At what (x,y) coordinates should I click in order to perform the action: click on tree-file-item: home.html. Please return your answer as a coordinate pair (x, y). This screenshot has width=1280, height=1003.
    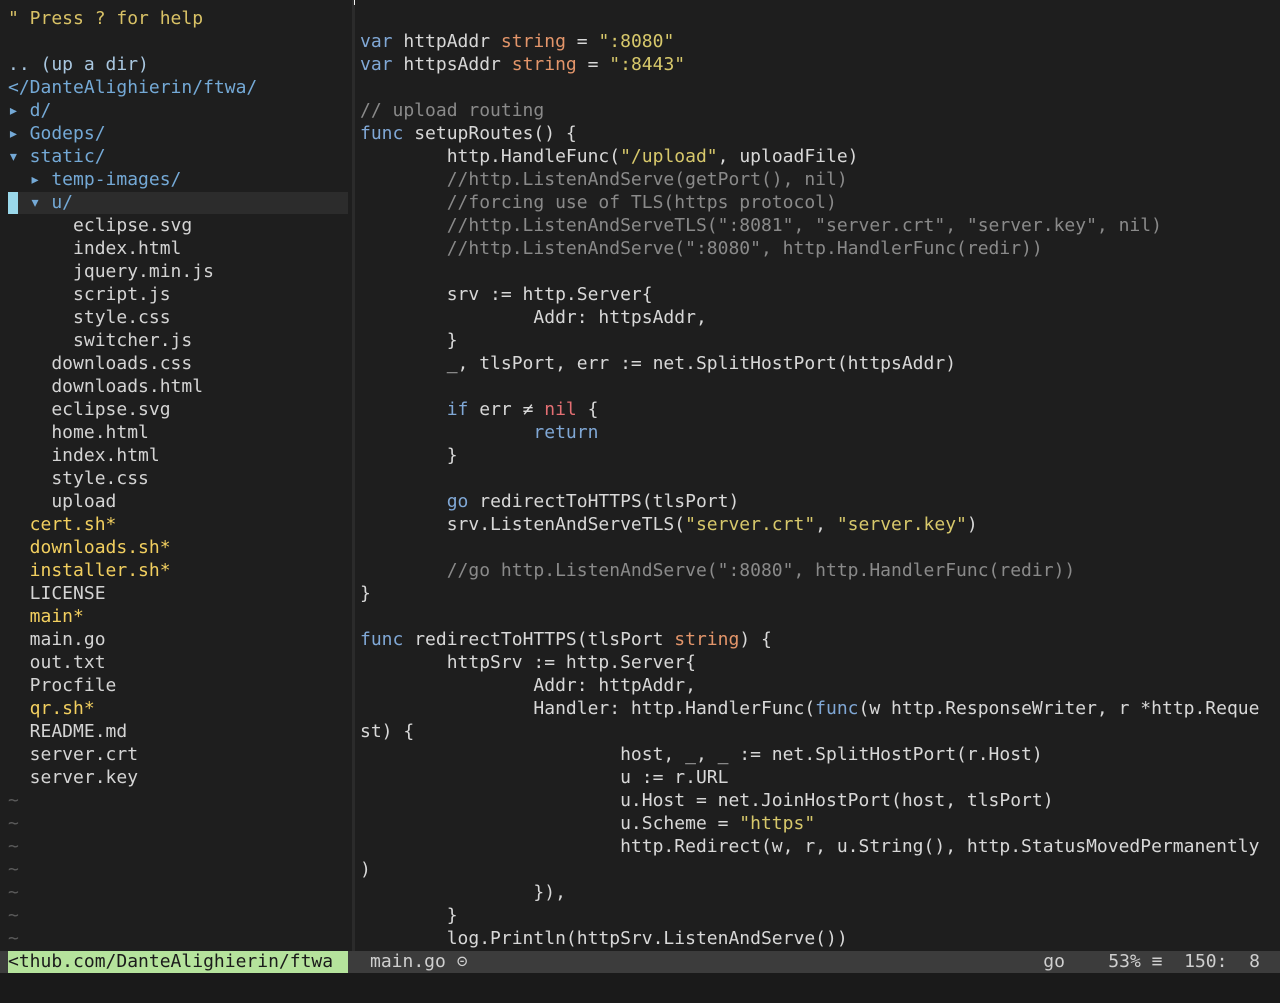
    Looking at the image, I should click on (178, 432).